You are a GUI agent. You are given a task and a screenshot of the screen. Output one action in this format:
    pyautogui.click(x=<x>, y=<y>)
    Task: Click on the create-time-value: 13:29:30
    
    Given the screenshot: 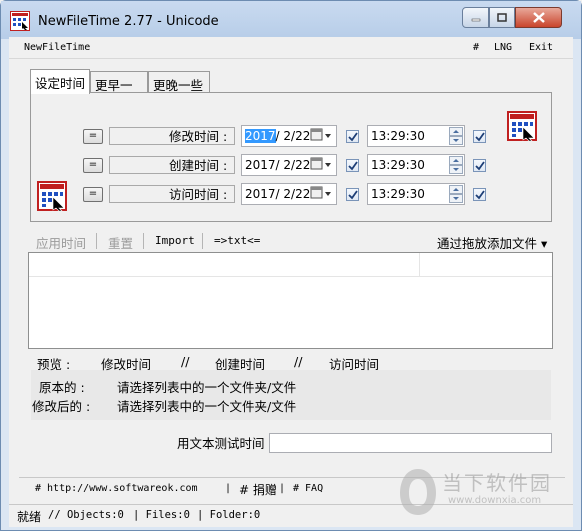 What is the action you would take?
    pyautogui.click(x=398, y=165)
    